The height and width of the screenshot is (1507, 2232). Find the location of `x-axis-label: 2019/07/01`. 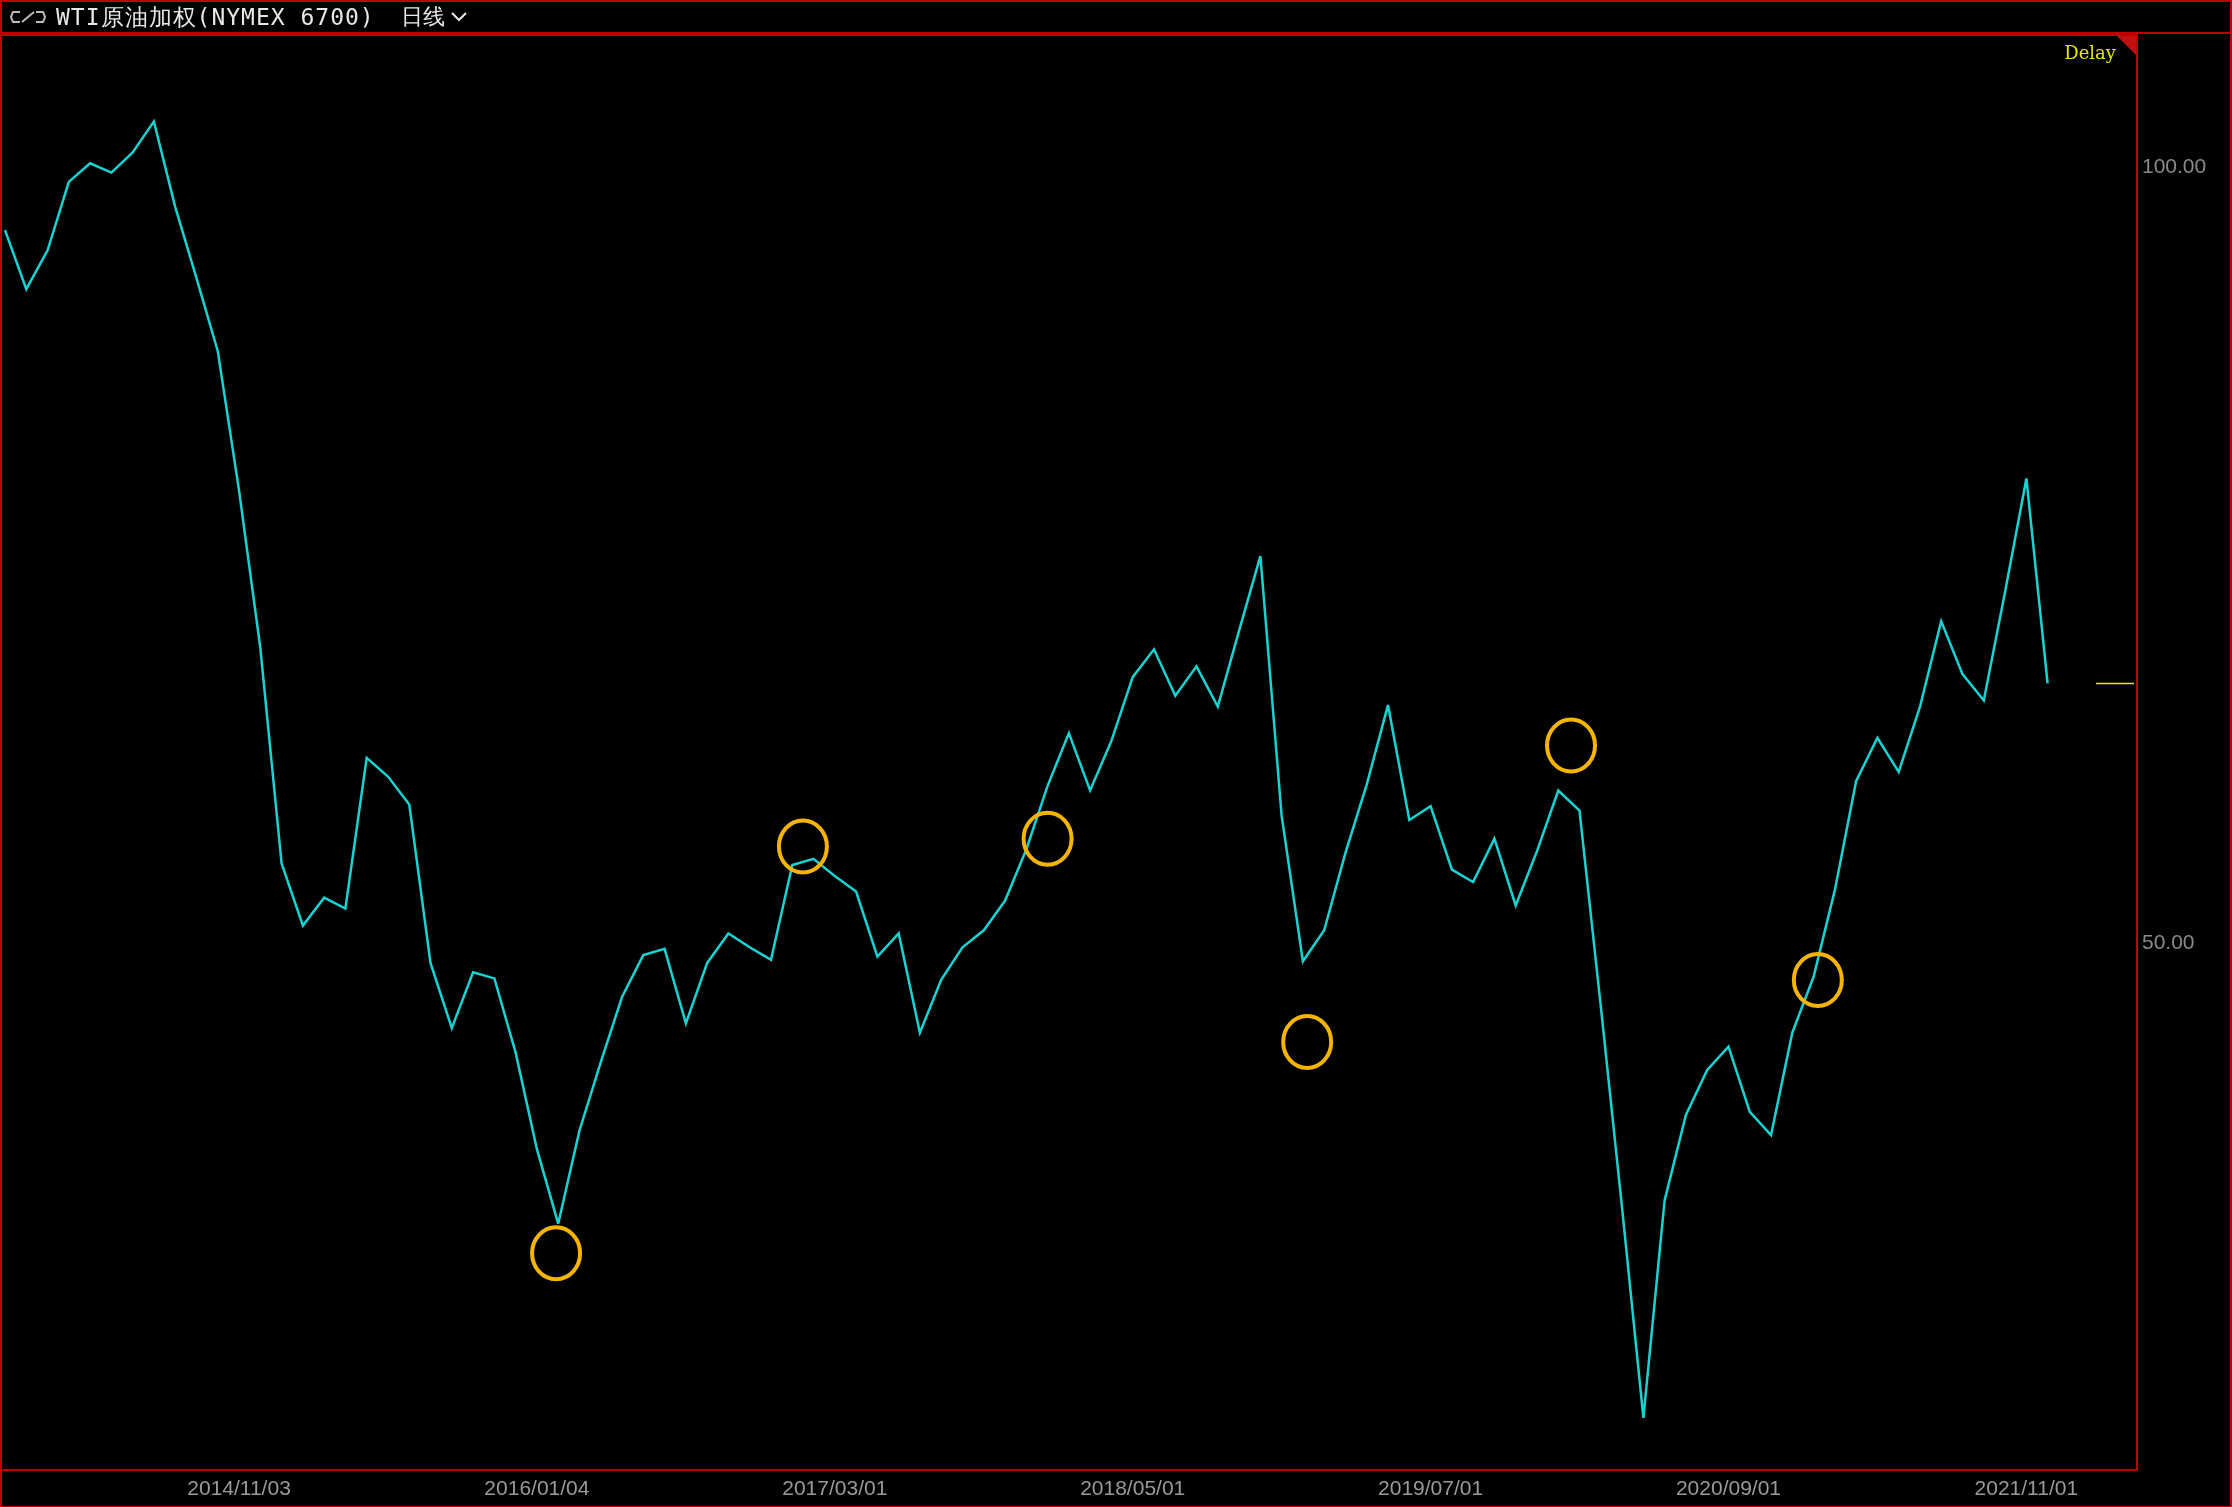

x-axis-label: 2019/07/01 is located at coordinates (1431, 1488).